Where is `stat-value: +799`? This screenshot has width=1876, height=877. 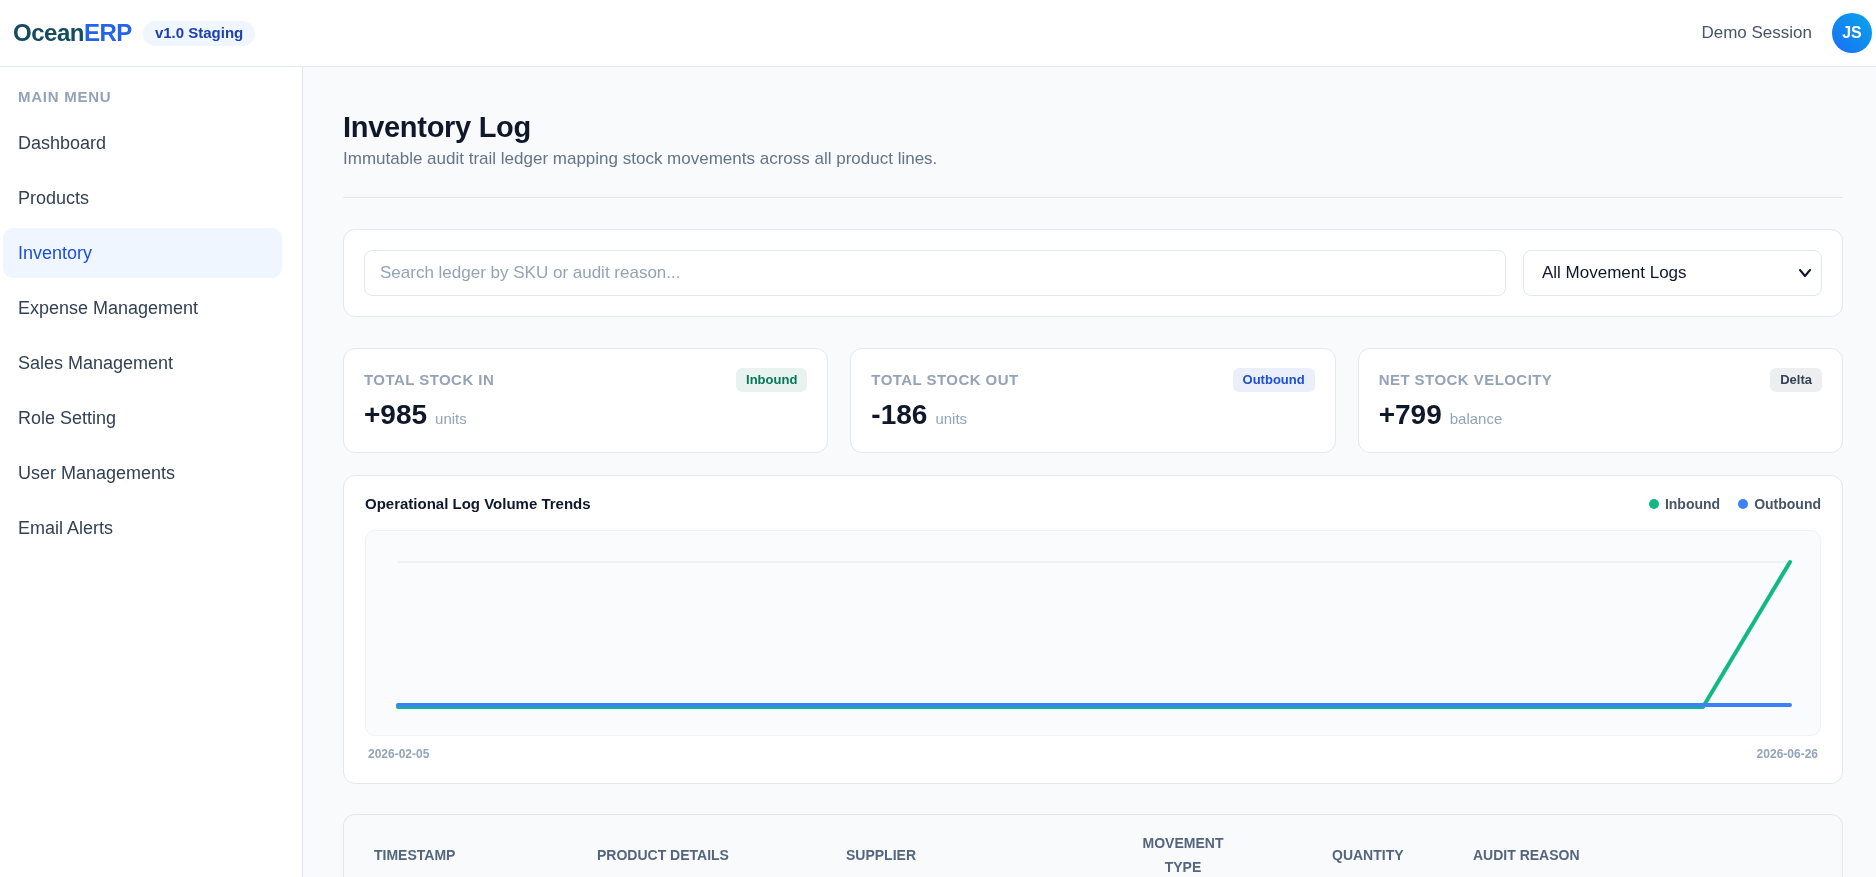 stat-value: +799 is located at coordinates (1410, 415).